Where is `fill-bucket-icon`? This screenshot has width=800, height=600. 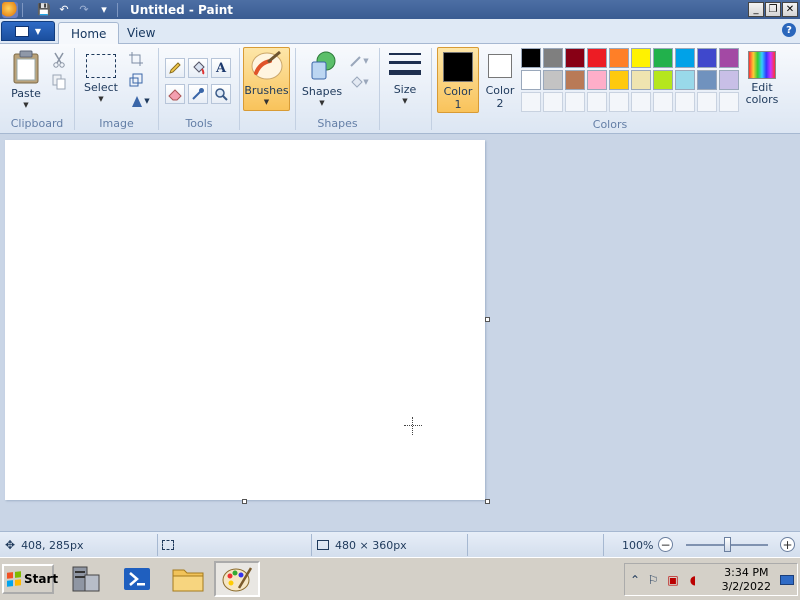
fill-bucket-icon is located at coordinates (198, 68).